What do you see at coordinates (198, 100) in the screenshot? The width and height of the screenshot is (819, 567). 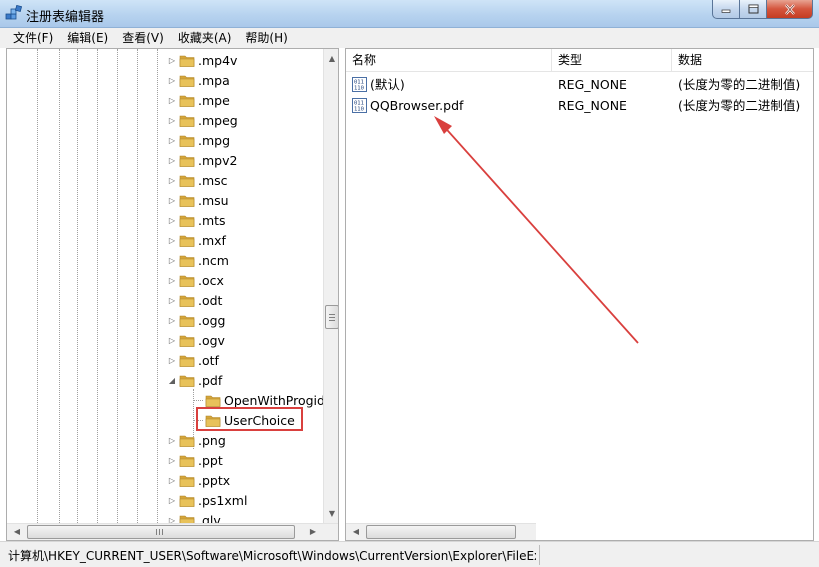 I see `tree-item: ▷ .mpe` at bounding box center [198, 100].